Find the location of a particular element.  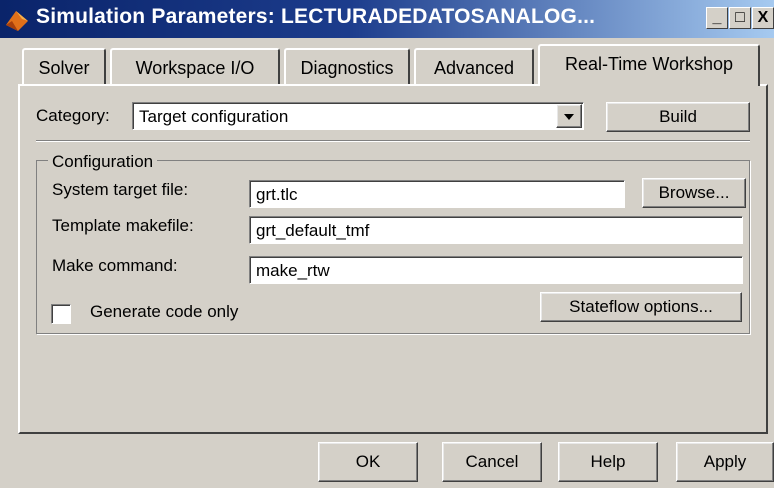

template-makefile-input: grt_default_tmf is located at coordinates (496, 230).